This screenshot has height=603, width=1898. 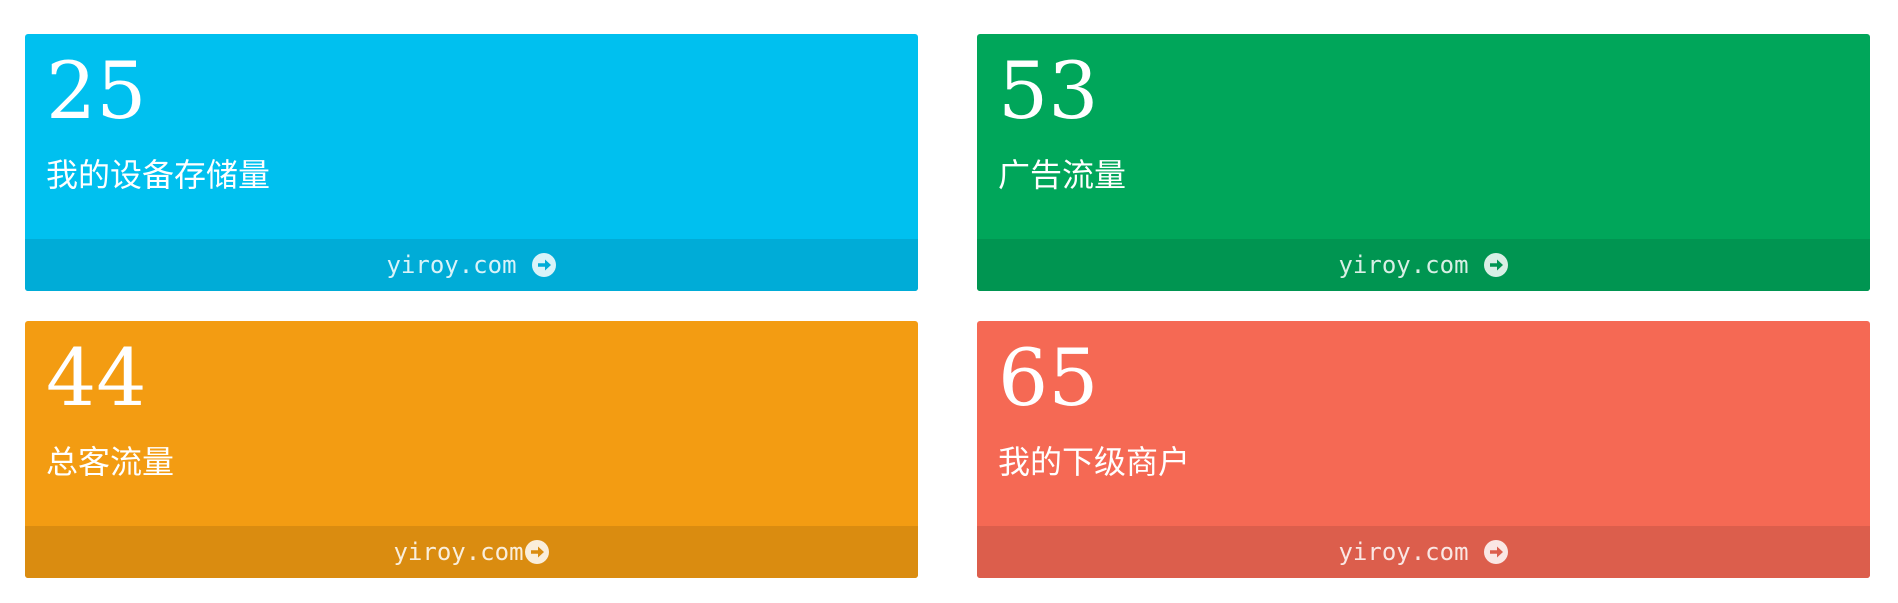 What do you see at coordinates (1062, 175) in the screenshot?
I see `stat-label: 广告流量` at bounding box center [1062, 175].